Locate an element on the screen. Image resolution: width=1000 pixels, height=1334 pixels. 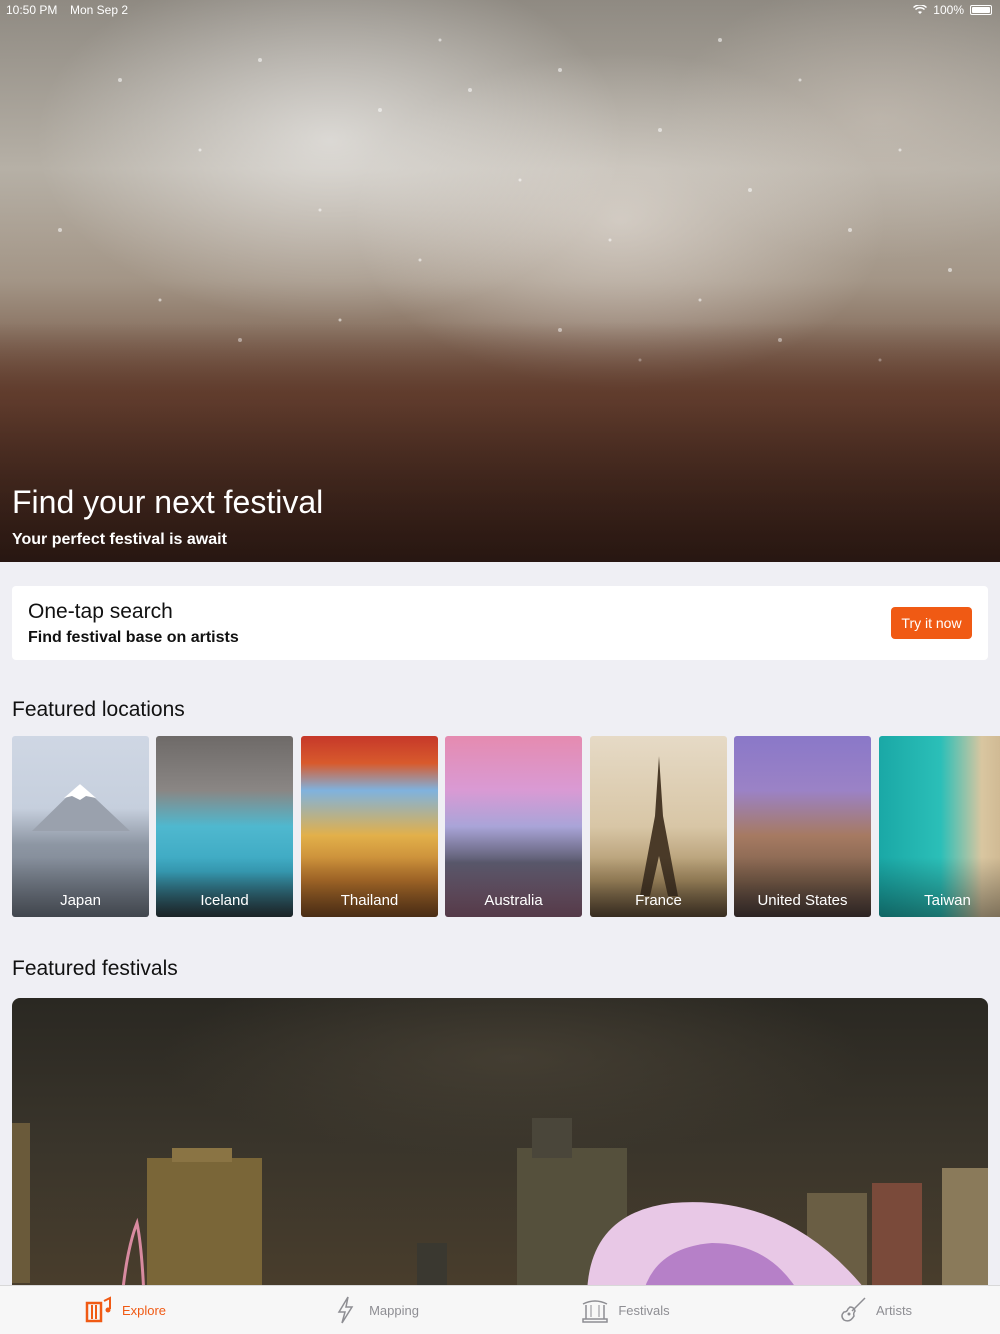
tab-label: Festivals is located at coordinates (644, 1310).